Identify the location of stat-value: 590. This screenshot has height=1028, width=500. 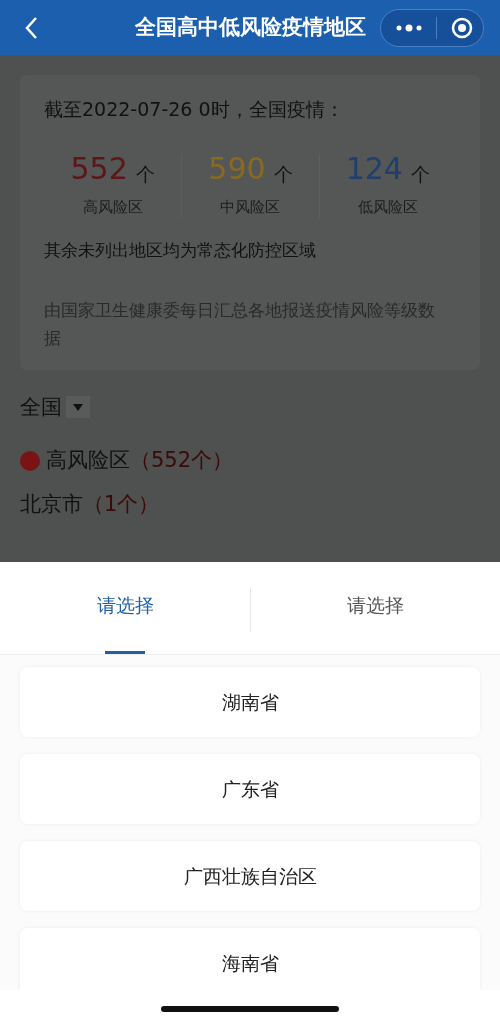
(237, 168).